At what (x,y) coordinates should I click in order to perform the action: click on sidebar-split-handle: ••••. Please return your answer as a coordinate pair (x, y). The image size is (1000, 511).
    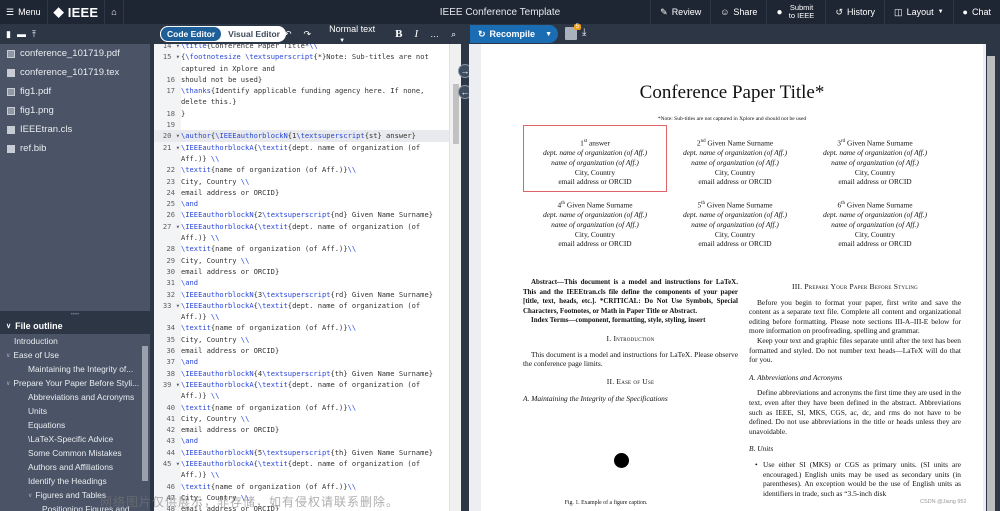
    Looking at the image, I should click on (75, 314).